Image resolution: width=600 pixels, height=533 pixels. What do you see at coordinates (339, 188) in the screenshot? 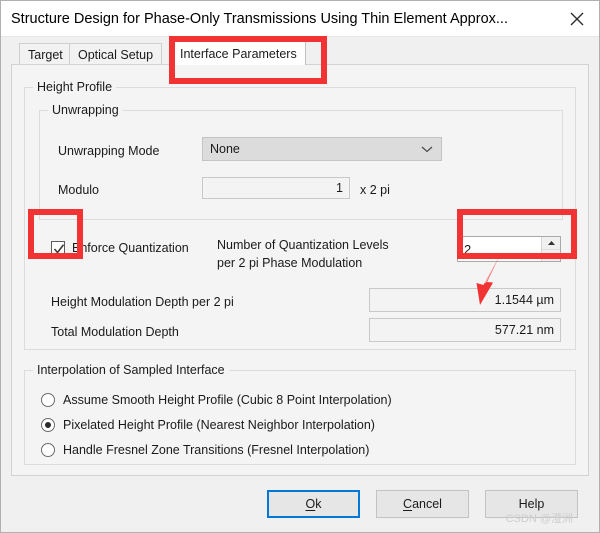
I see `modulo-value: 1` at bounding box center [339, 188].